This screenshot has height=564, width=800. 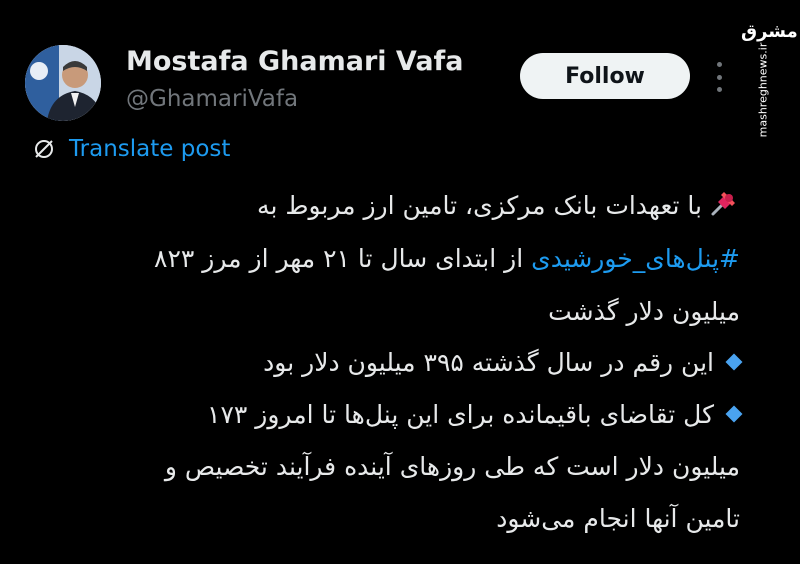 What do you see at coordinates (343, 258) in the screenshot?
I see `post-line-2: از ابتدای سال تا ۲۱ مهر از مرز ۸۲۳` at bounding box center [343, 258].